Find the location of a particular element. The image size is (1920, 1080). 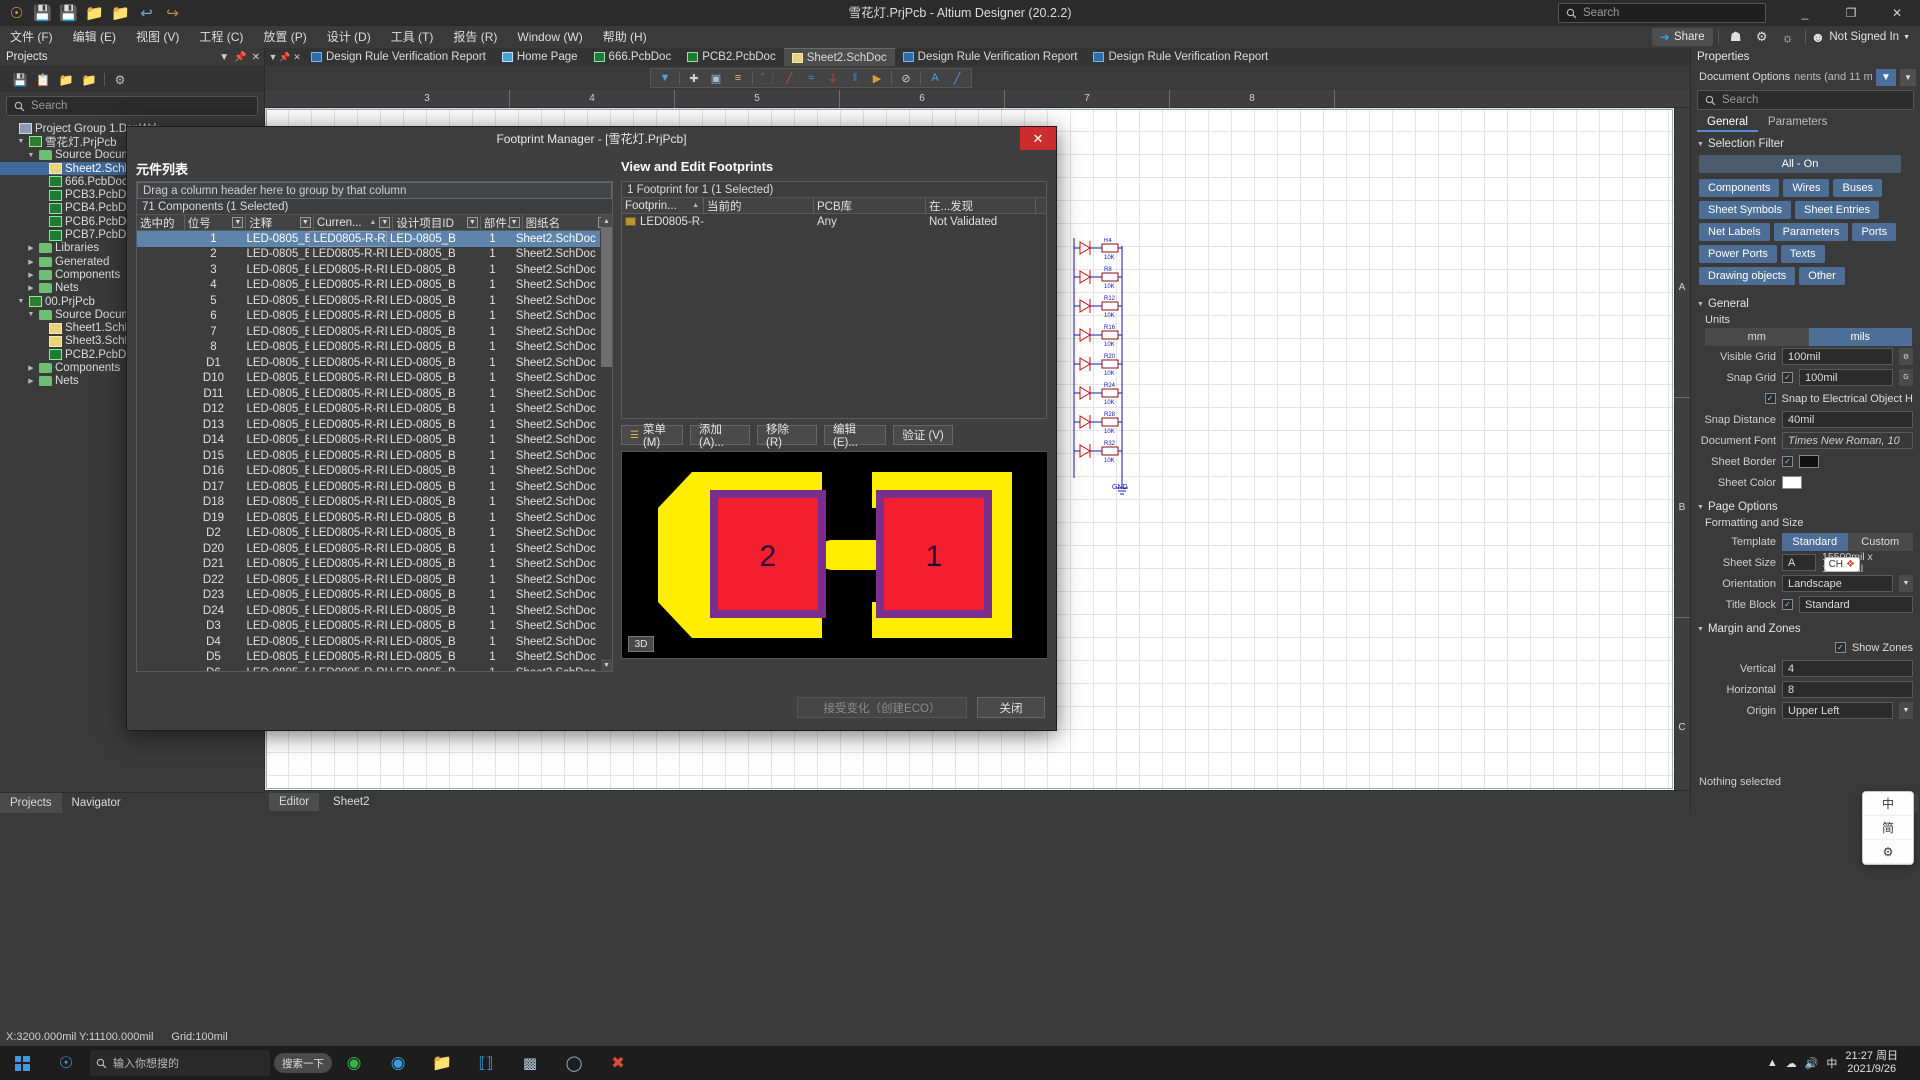

vscode-icon: ⟦⟧ is located at coordinates (486, 1063).